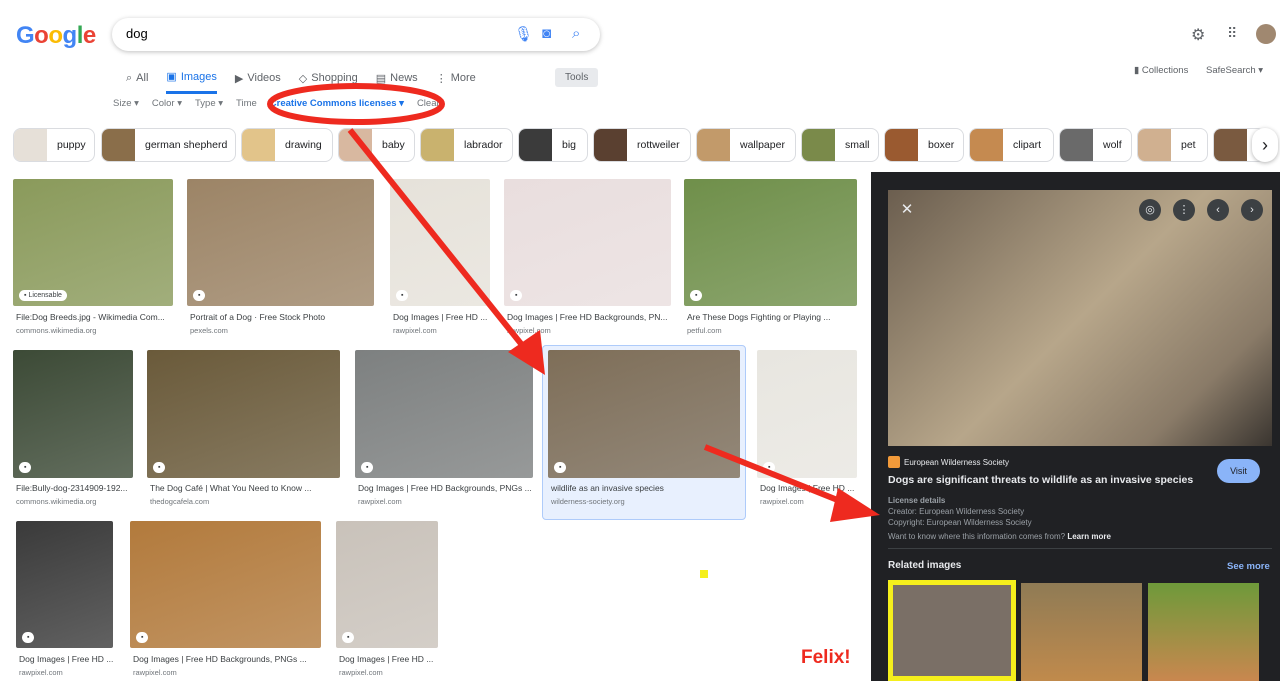  Describe the element at coordinates (704, 574) in the screenshot. I see `yellow-marker` at that location.